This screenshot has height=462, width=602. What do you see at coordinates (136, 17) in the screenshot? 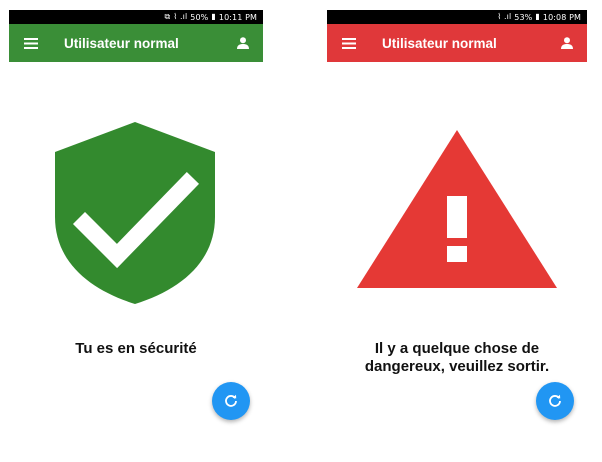
I see `status-bar: ⧉ ⌇ .ıl 50% ▮ 10:11 PM` at bounding box center [136, 17].